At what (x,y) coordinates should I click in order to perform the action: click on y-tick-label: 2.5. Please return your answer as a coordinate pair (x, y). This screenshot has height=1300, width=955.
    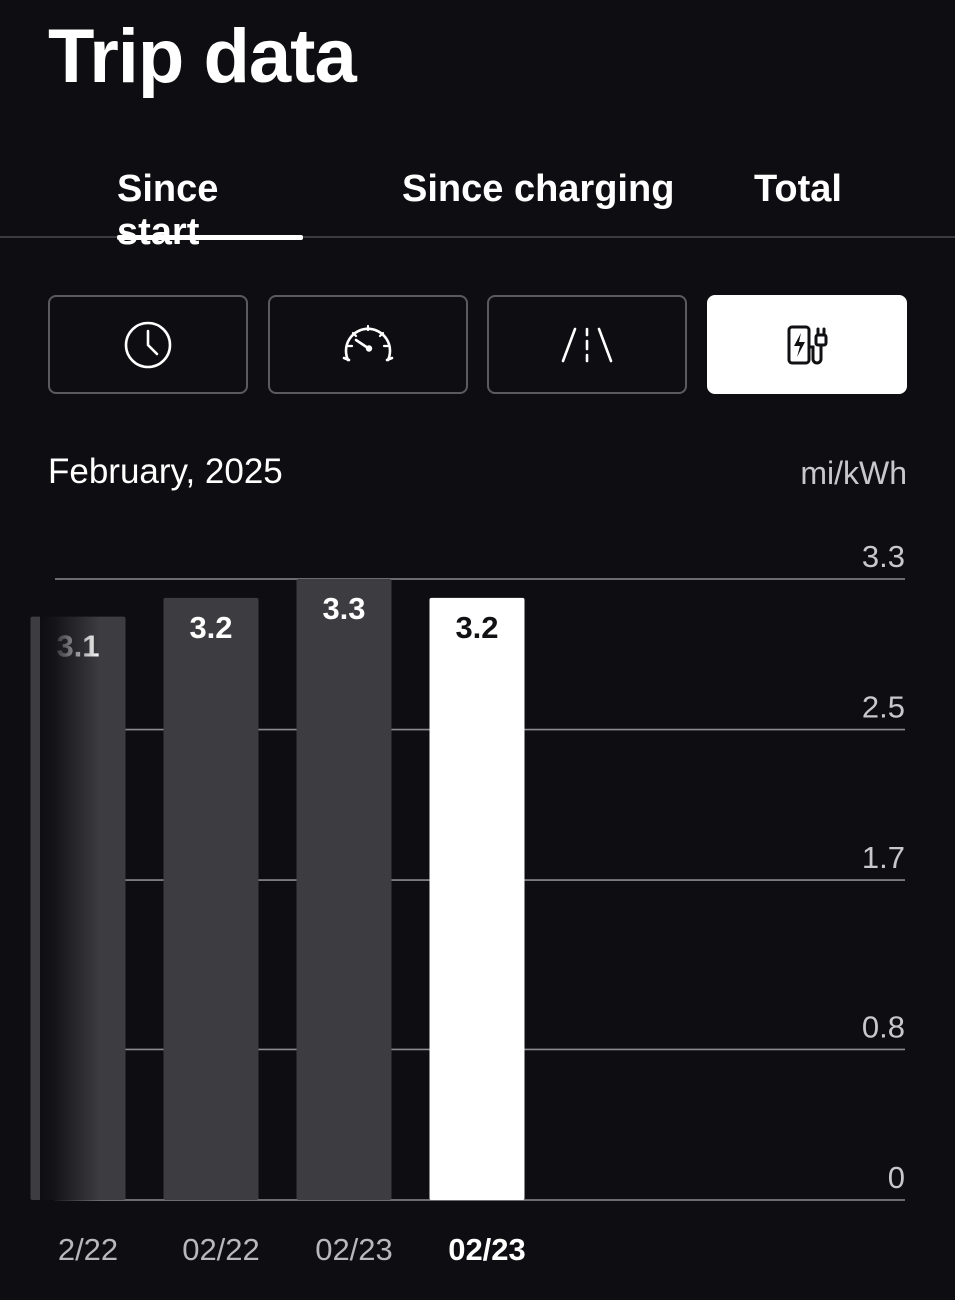
    Looking at the image, I should click on (883, 707).